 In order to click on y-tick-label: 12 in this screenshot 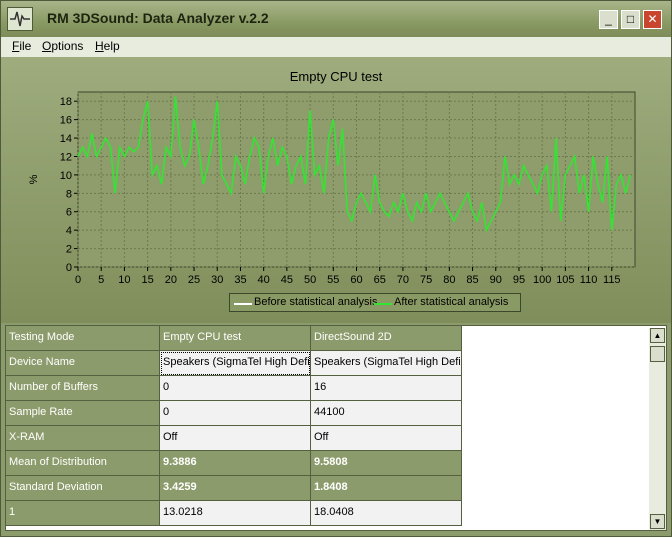, I will do `click(66, 157)`.